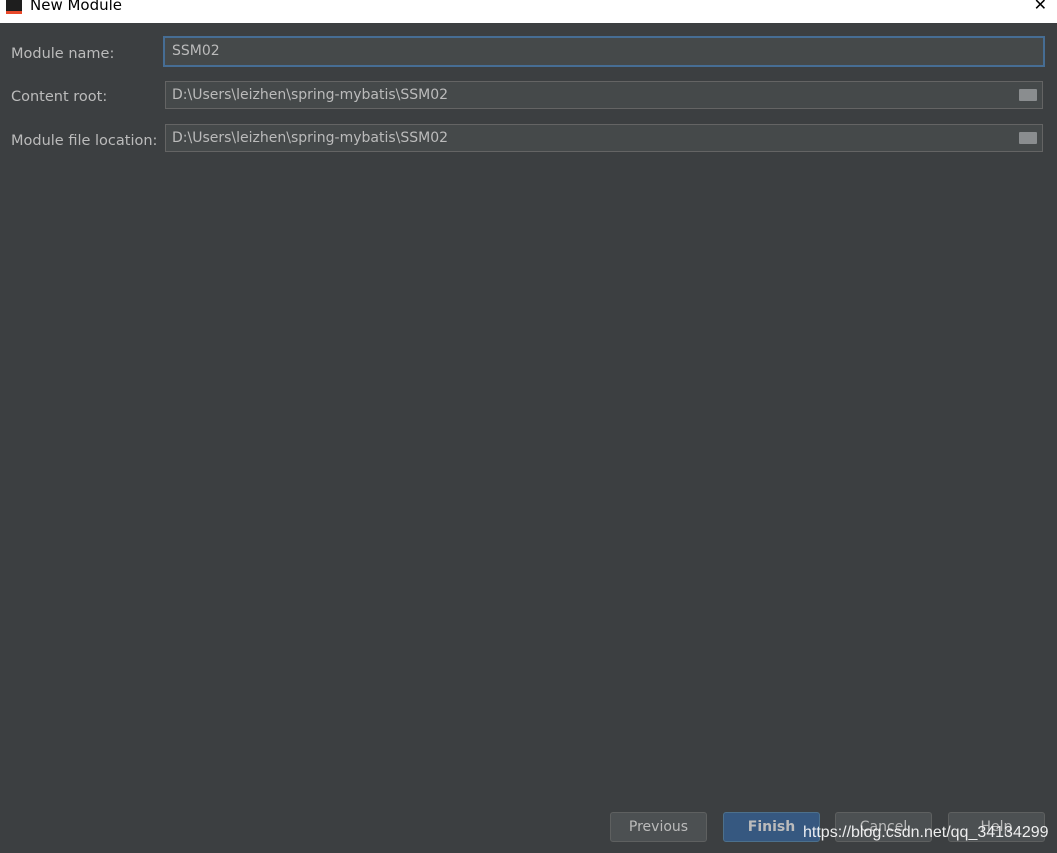  I want to click on file-location-value: D:\Users\leizhen\spring-mybatis\SSM02, so click(310, 138).